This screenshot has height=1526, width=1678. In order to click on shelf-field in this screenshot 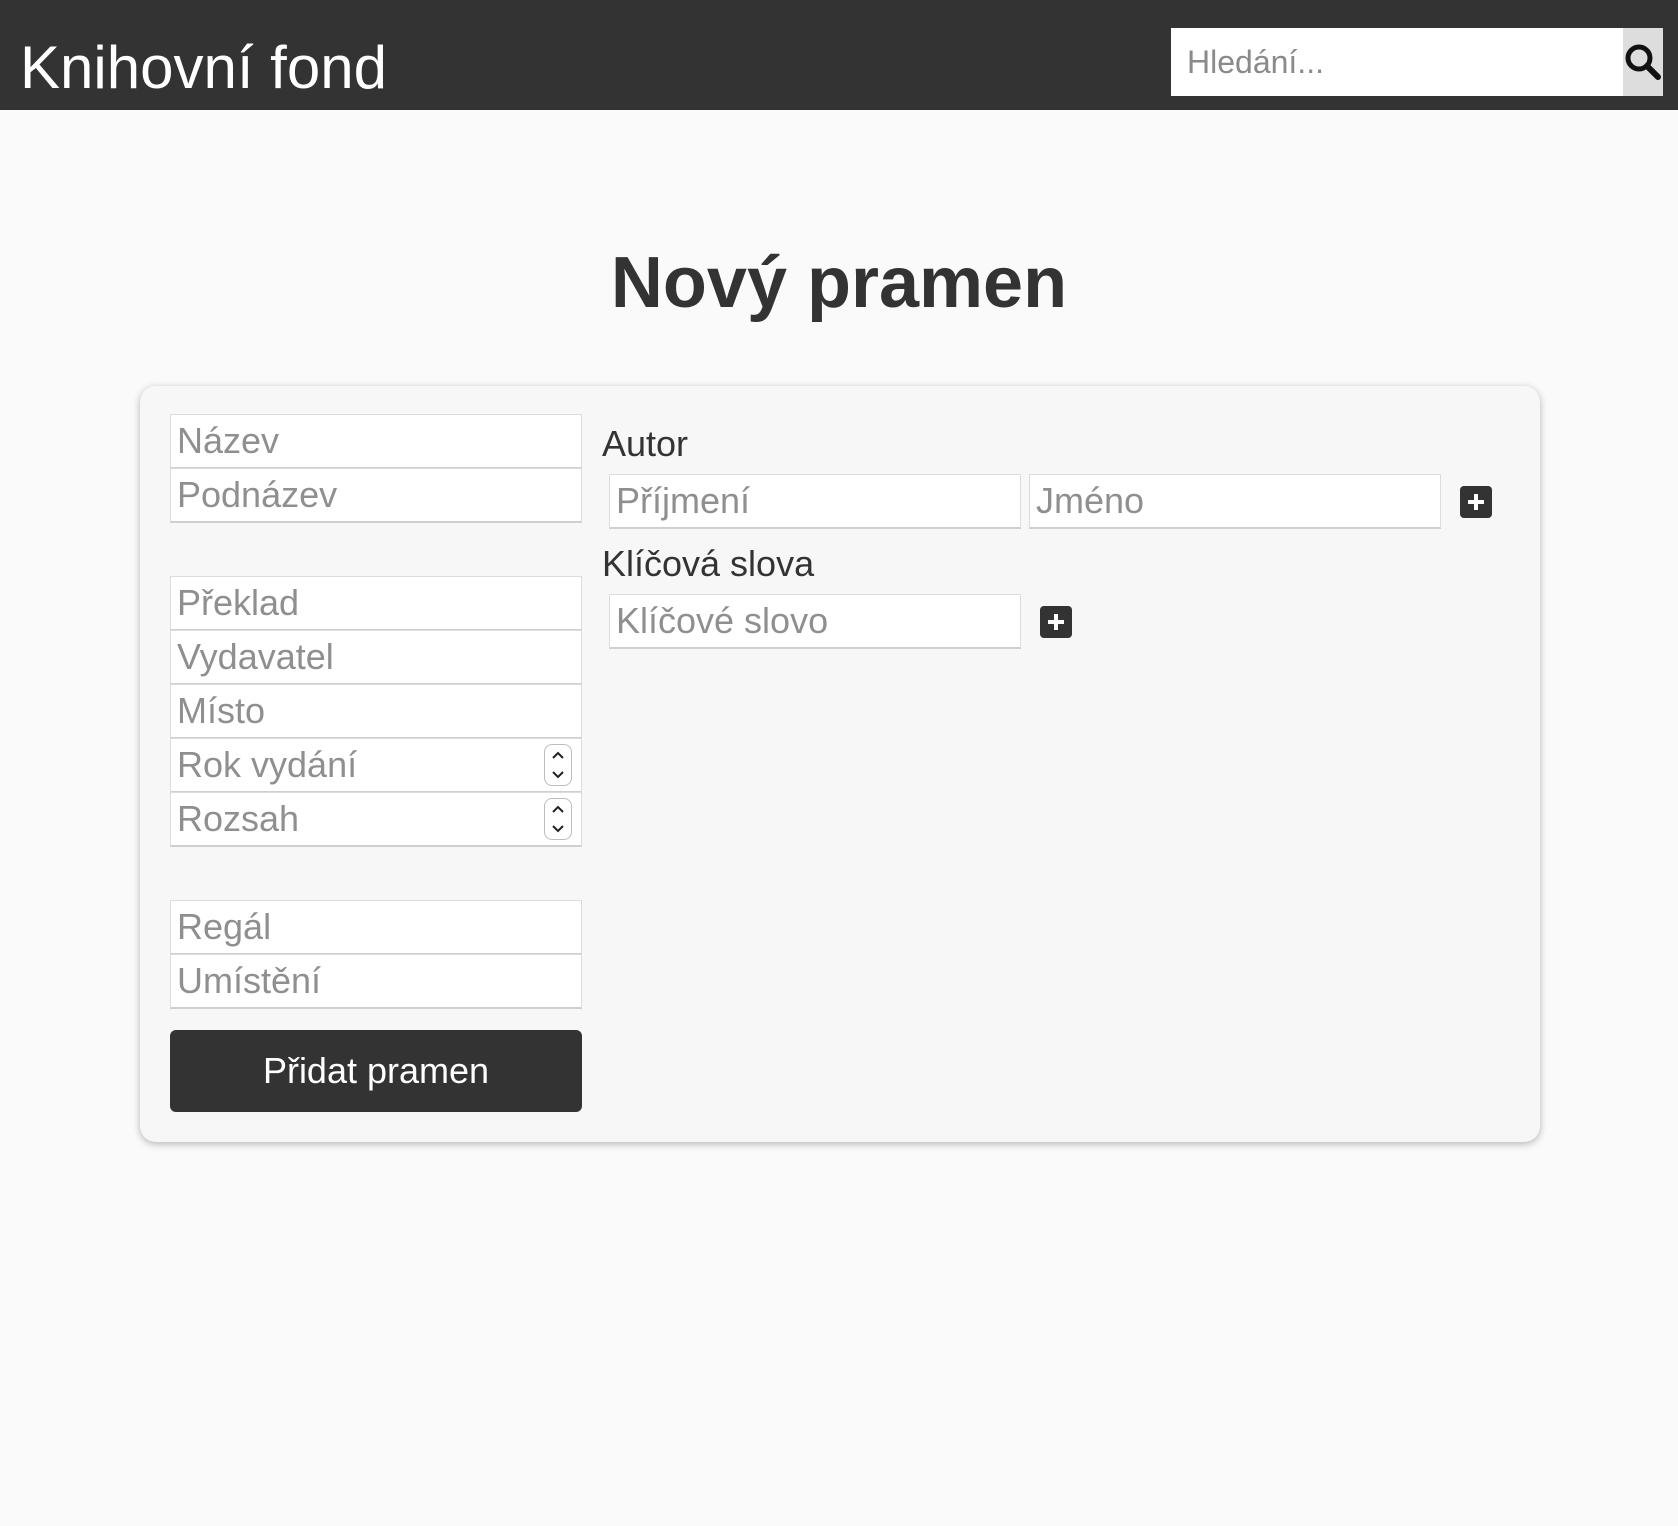, I will do `click(376, 927)`.